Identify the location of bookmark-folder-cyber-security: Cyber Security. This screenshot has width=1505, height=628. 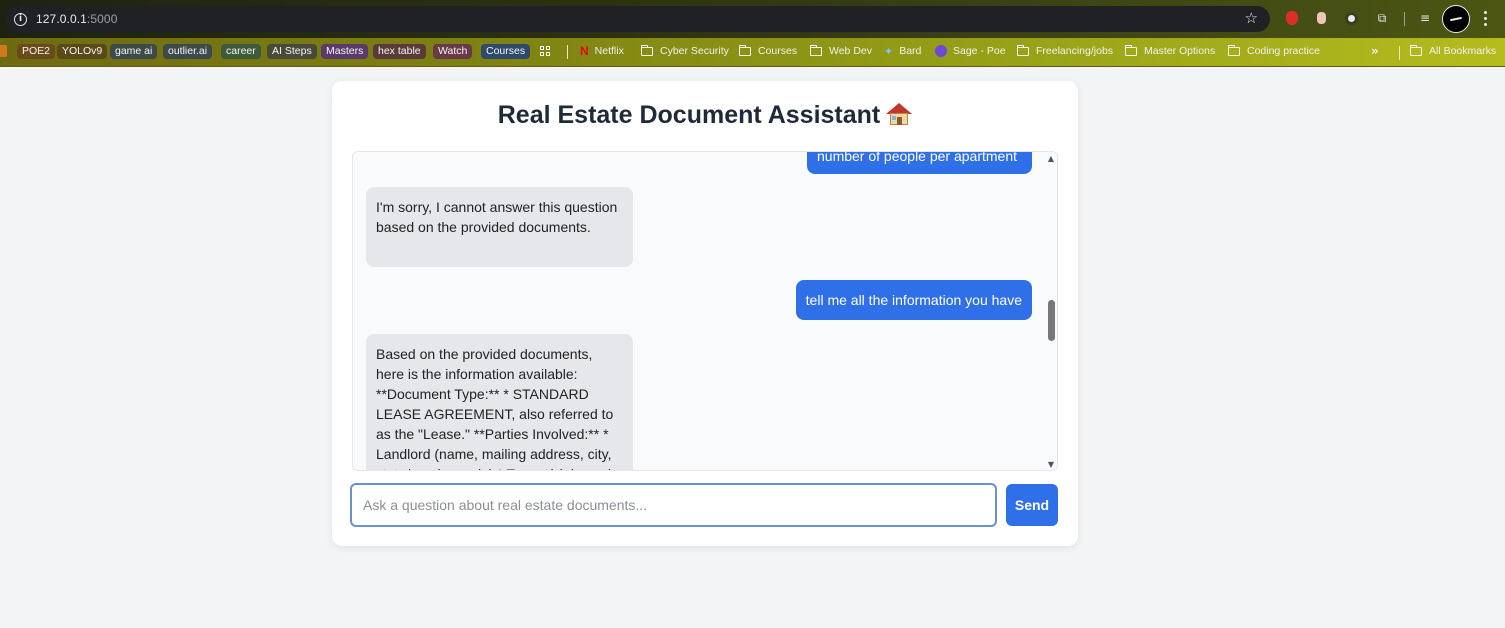
(685, 51).